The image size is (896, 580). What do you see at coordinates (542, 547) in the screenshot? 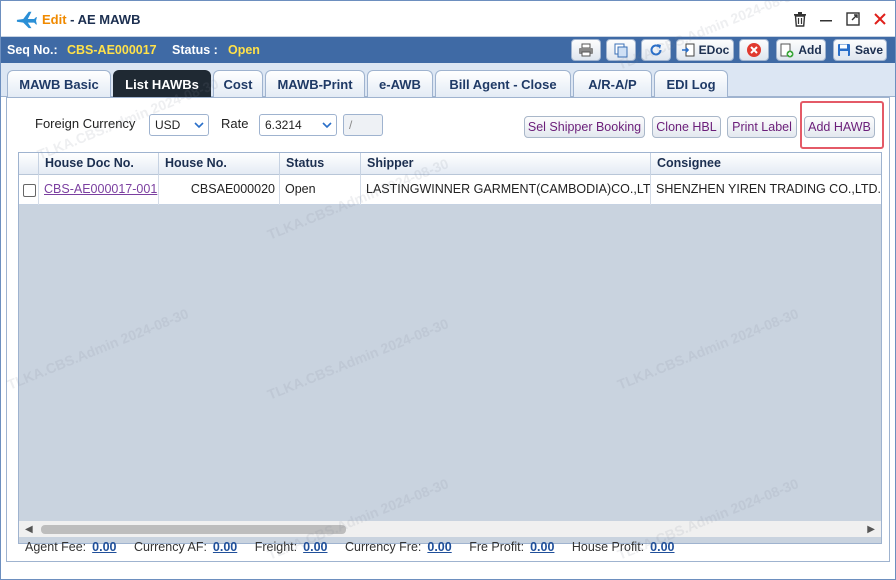
I see `fre-profit-value: 0.00` at bounding box center [542, 547].